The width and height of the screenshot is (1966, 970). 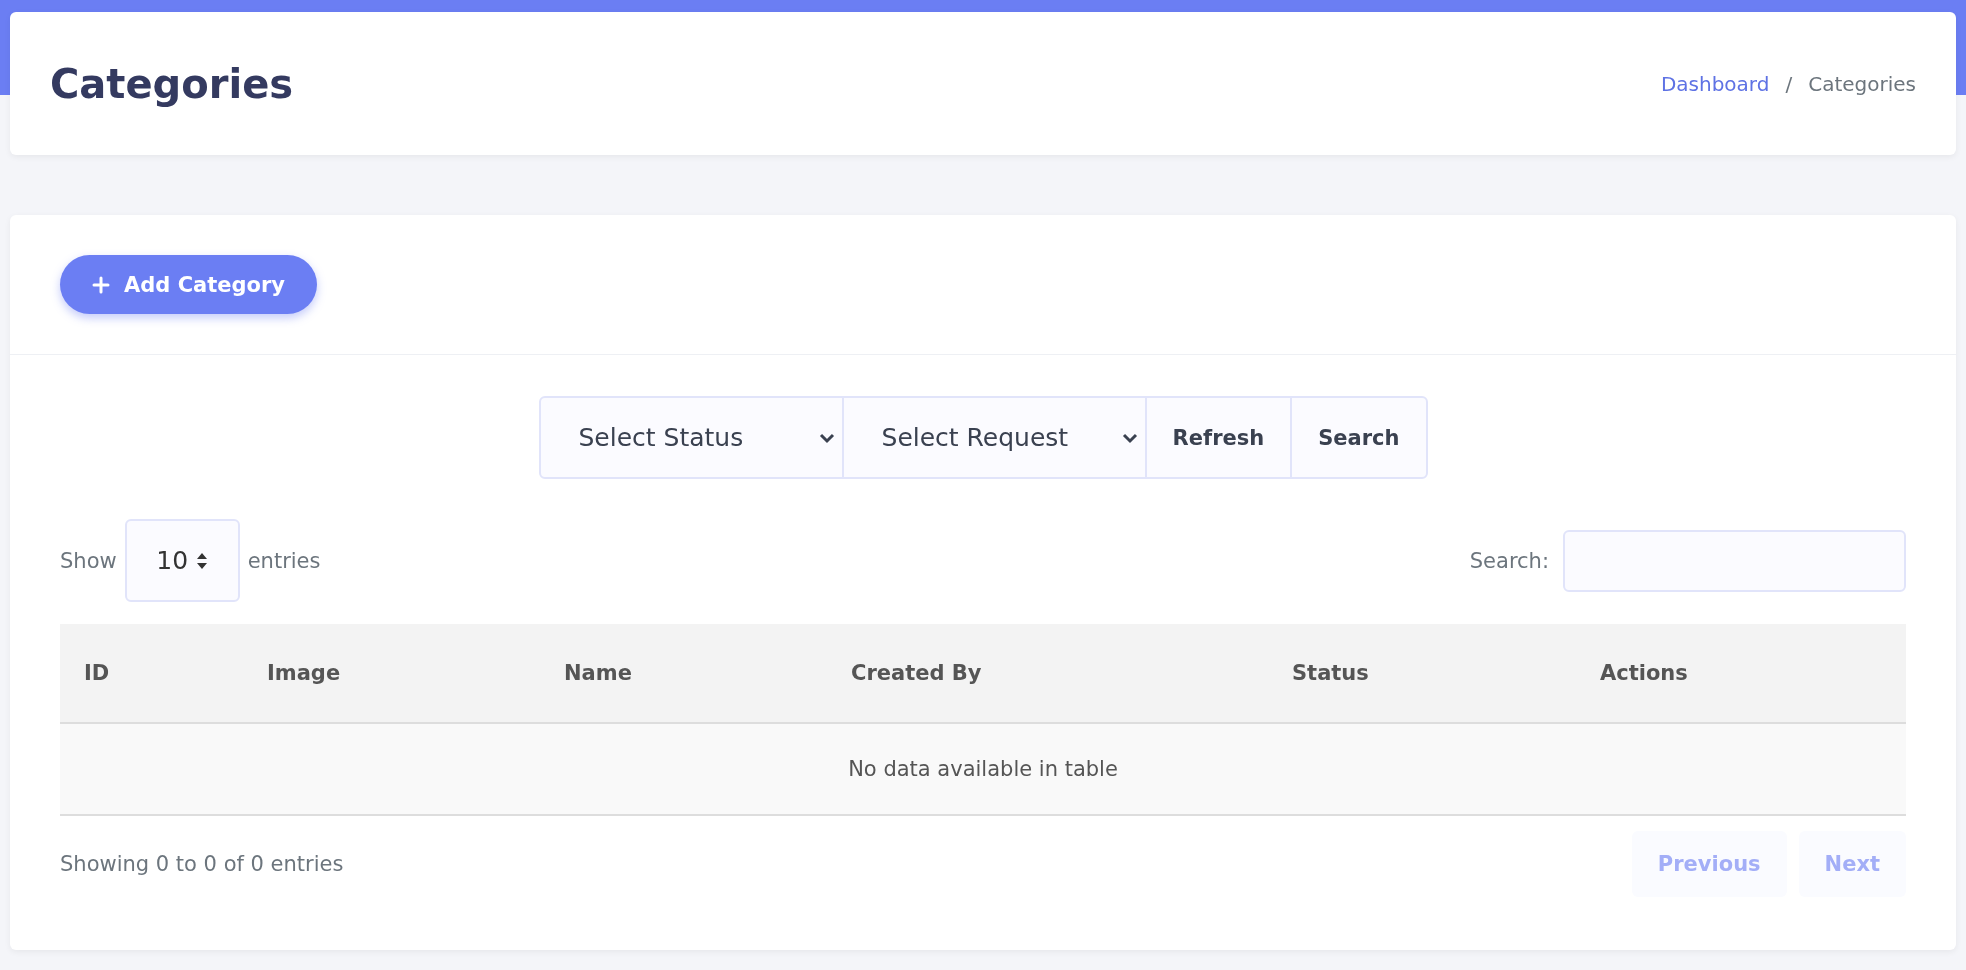 I want to click on column-header: ID, so click(x=97, y=673).